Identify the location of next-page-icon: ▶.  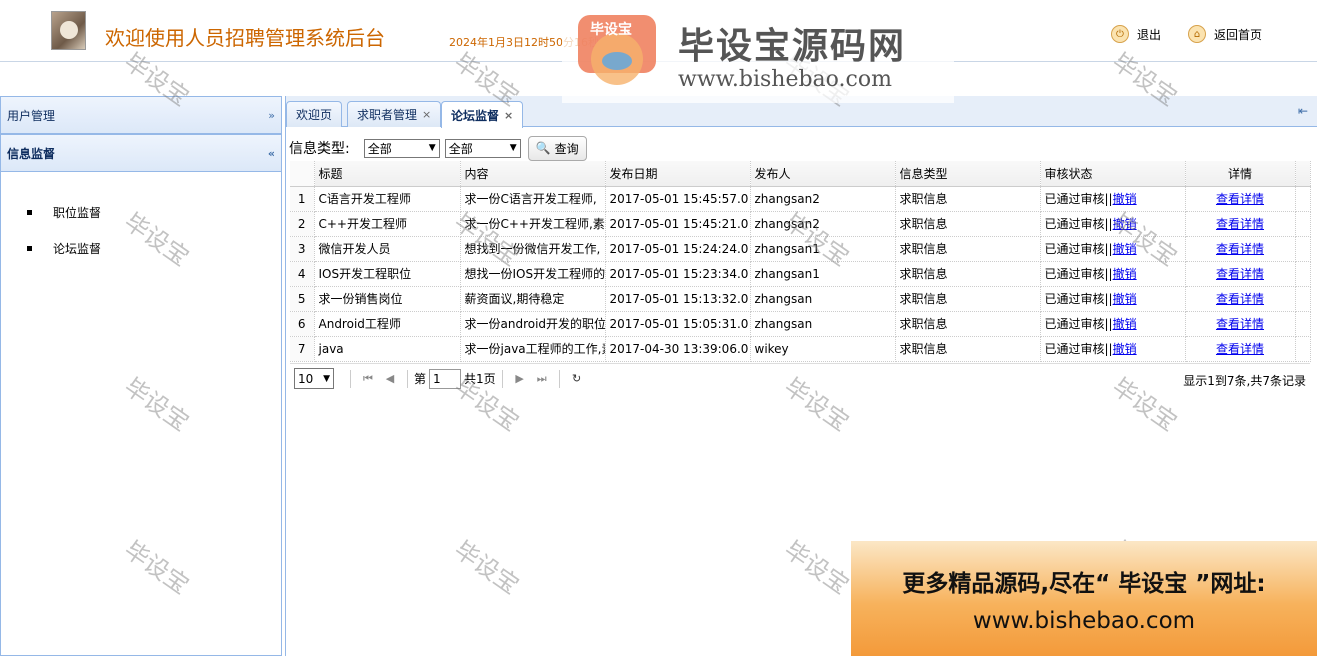
(520, 379).